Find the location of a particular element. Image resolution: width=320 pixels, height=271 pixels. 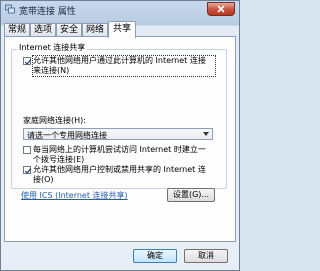

allow-share-checkbox is located at coordinates (27, 61).